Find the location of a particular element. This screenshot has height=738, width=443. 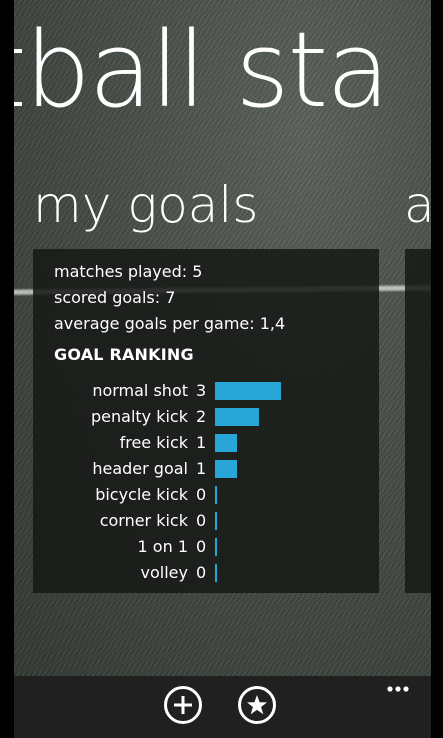

ranking-label: 1 on 1 is located at coordinates (162, 546).